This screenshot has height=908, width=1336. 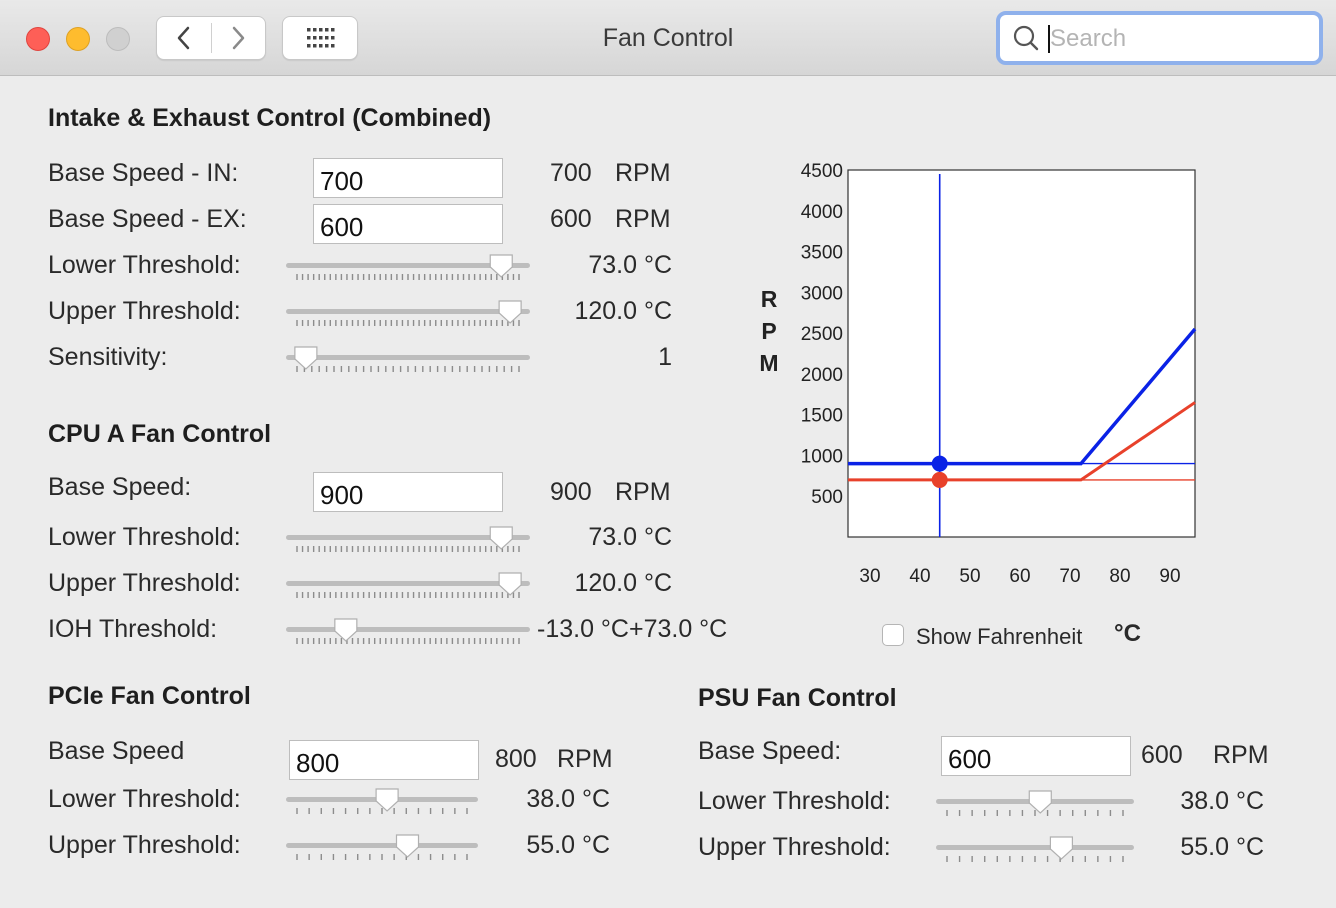 What do you see at coordinates (822, 253) in the screenshot?
I see `y-tick-label: 3500` at bounding box center [822, 253].